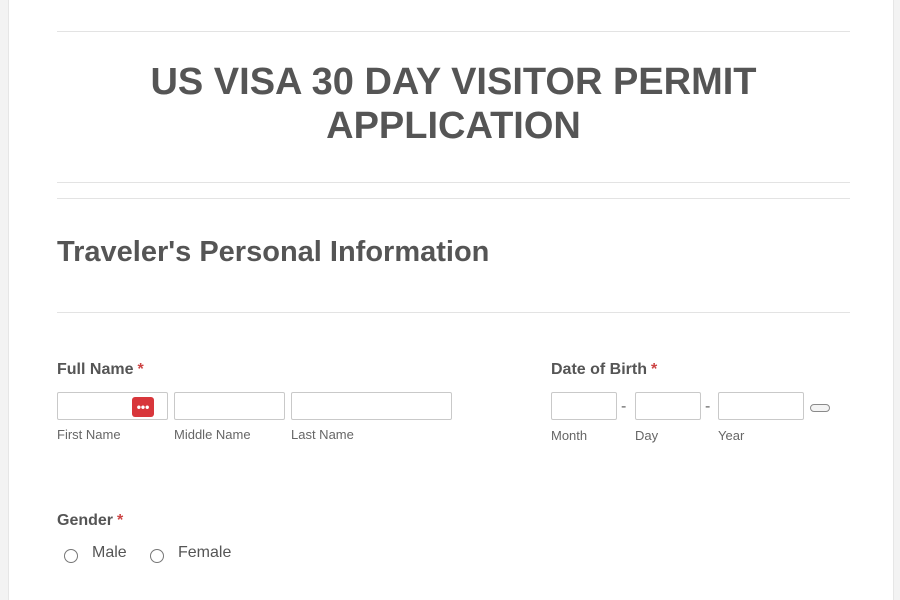 Image resolution: width=900 pixels, height=600 pixels. I want to click on title-divider-bottom, so click(453, 182).